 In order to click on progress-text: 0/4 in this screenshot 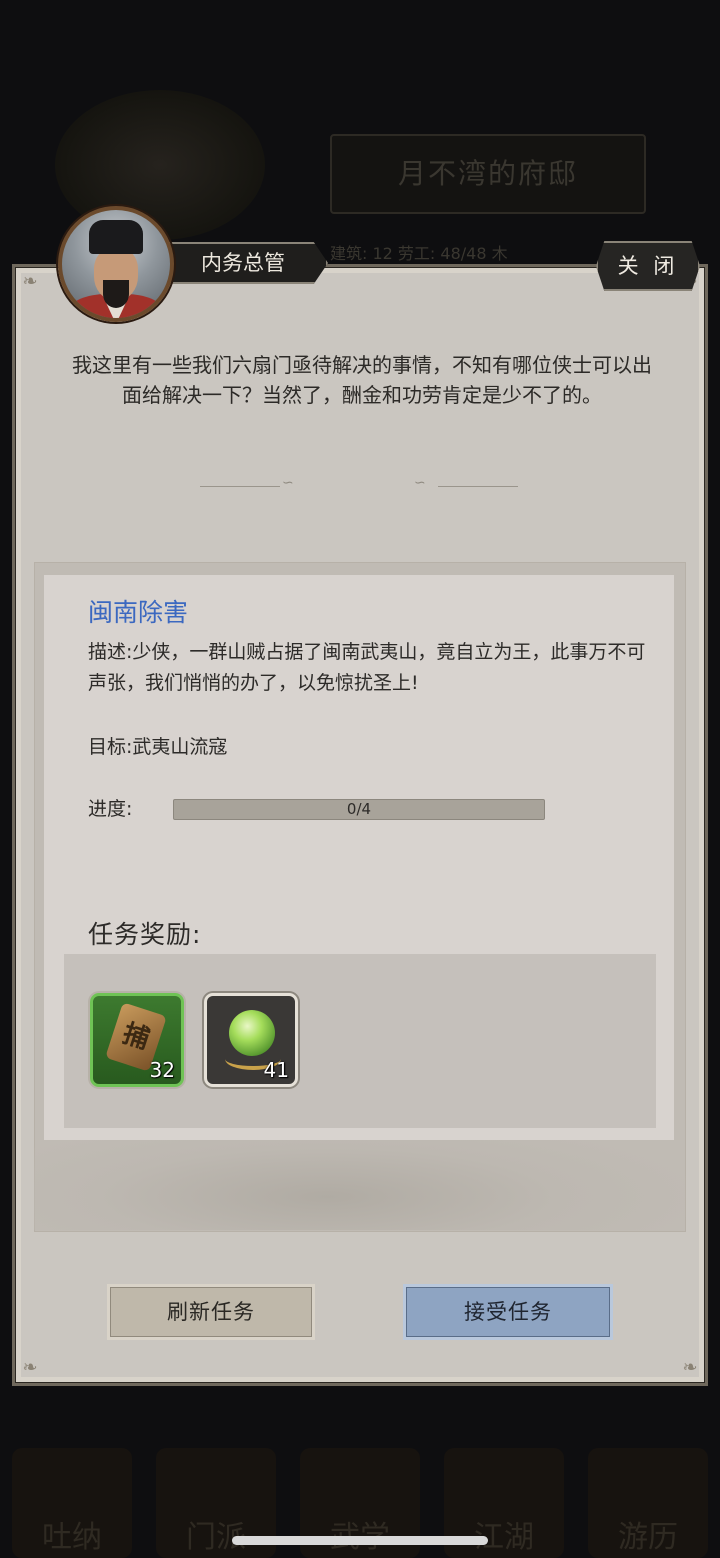, I will do `click(359, 809)`.